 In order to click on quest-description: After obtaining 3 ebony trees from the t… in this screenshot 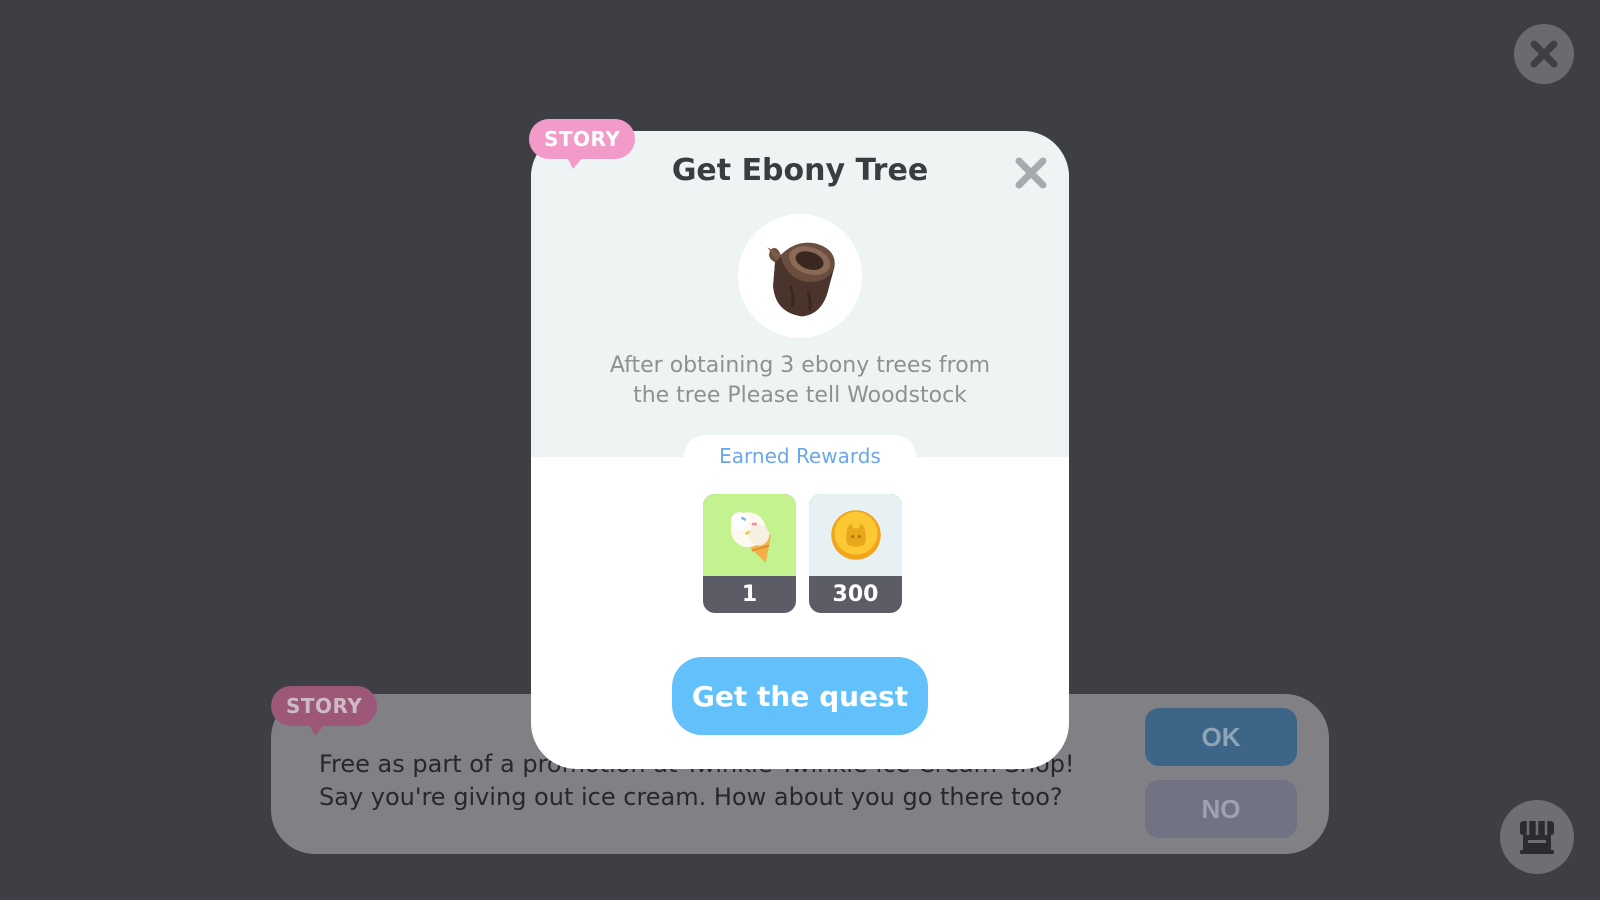, I will do `click(800, 381)`.